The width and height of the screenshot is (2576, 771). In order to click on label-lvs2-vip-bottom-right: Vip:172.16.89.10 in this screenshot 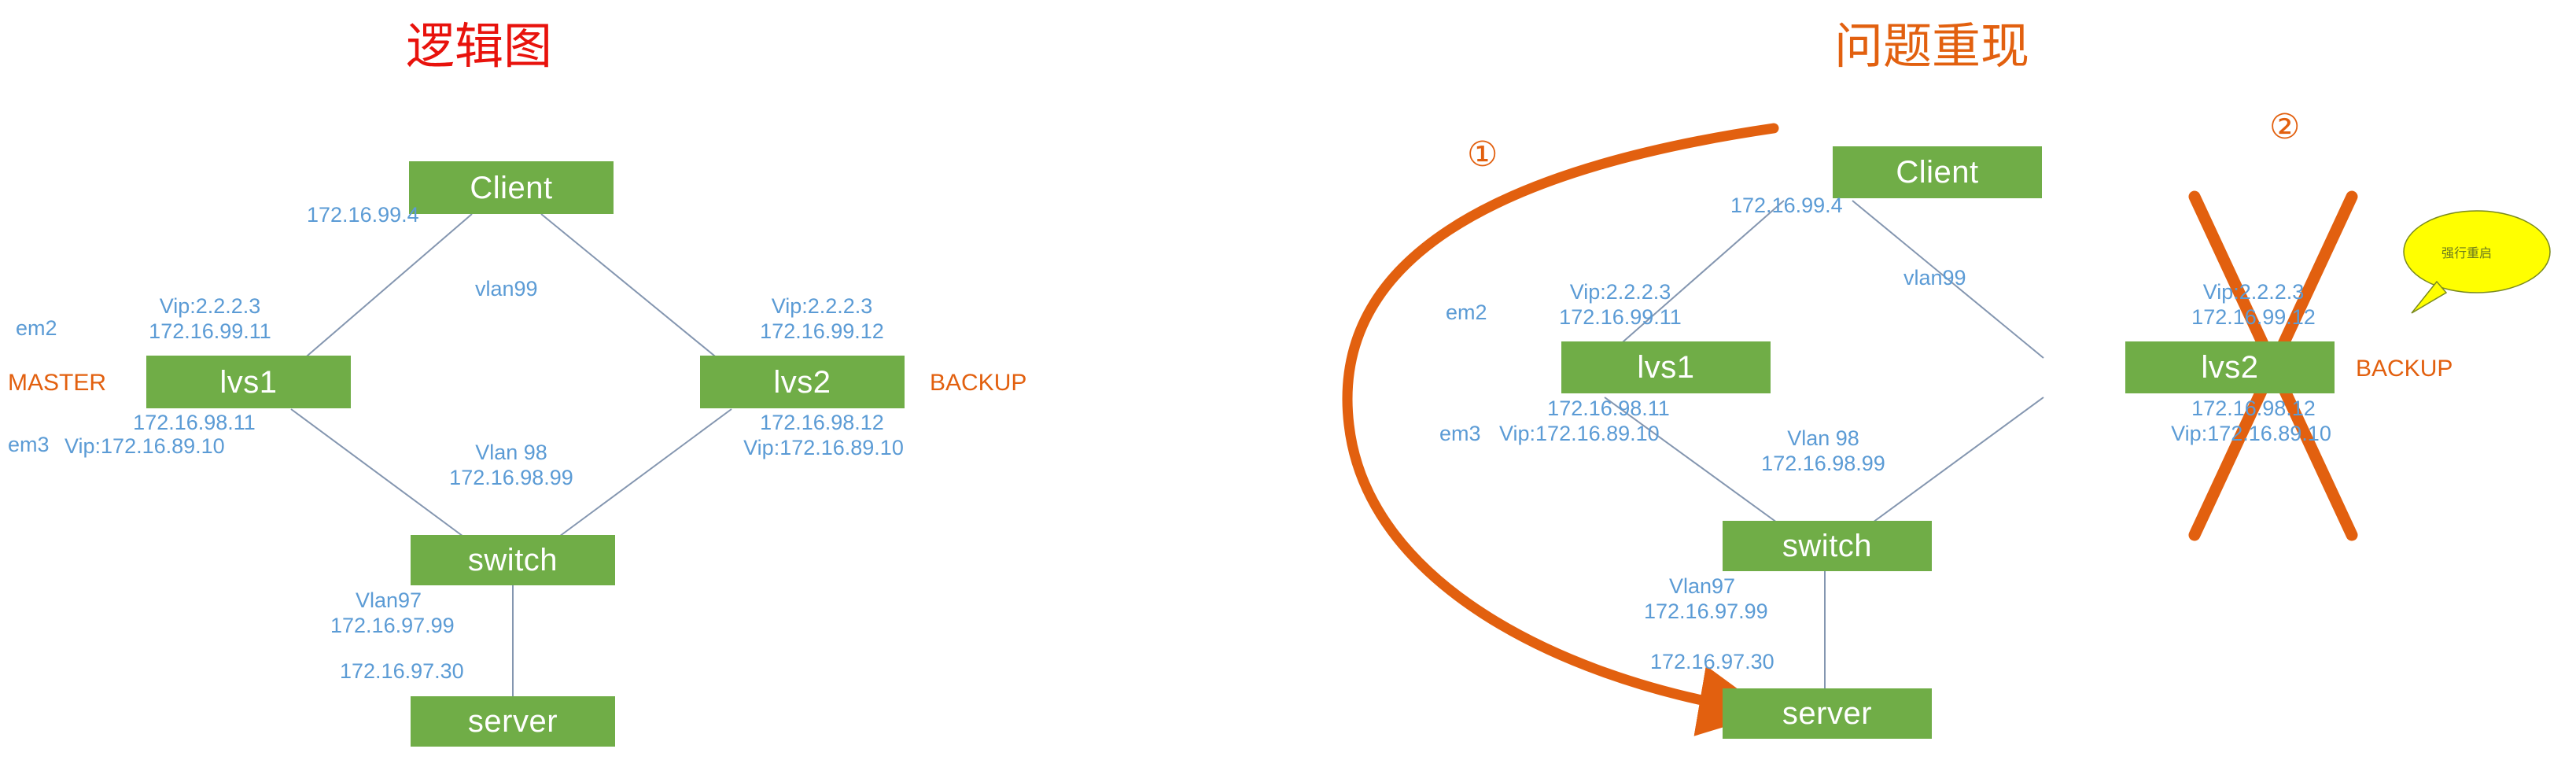, I will do `click(2251, 433)`.